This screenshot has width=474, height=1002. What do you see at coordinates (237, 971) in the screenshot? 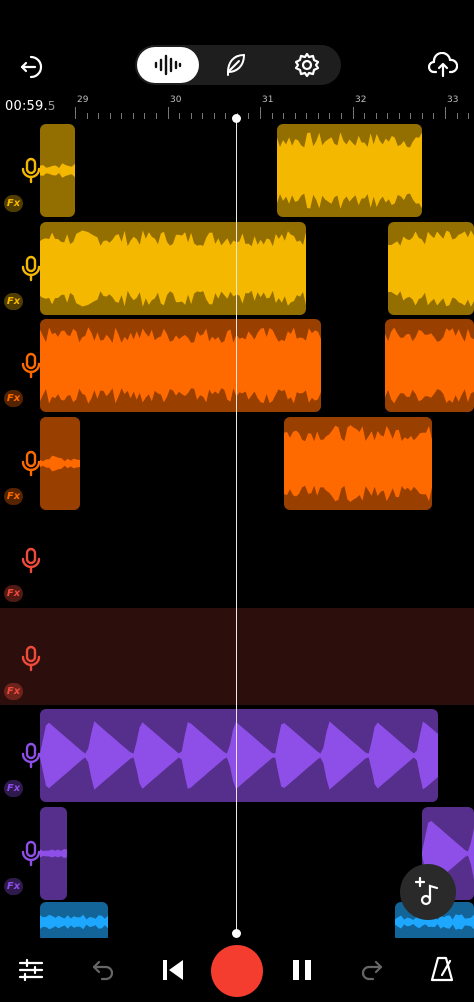
I see `record-button` at bounding box center [237, 971].